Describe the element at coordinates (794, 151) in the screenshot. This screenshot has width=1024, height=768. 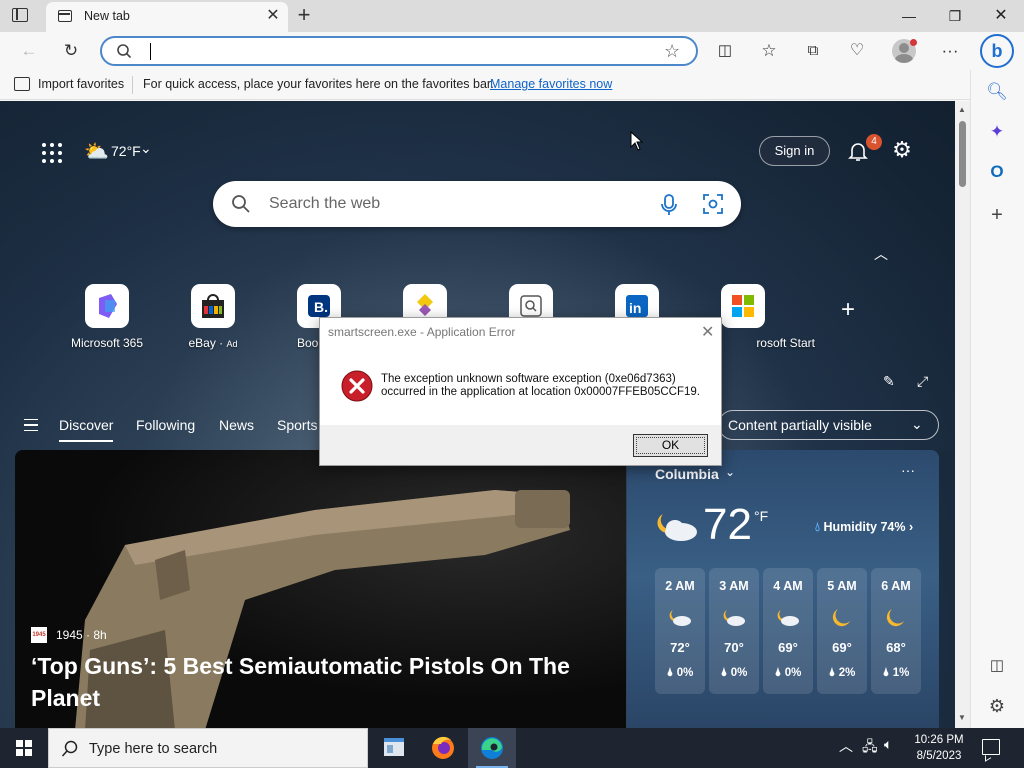
I see `sign-in-button: Sign in` at that location.